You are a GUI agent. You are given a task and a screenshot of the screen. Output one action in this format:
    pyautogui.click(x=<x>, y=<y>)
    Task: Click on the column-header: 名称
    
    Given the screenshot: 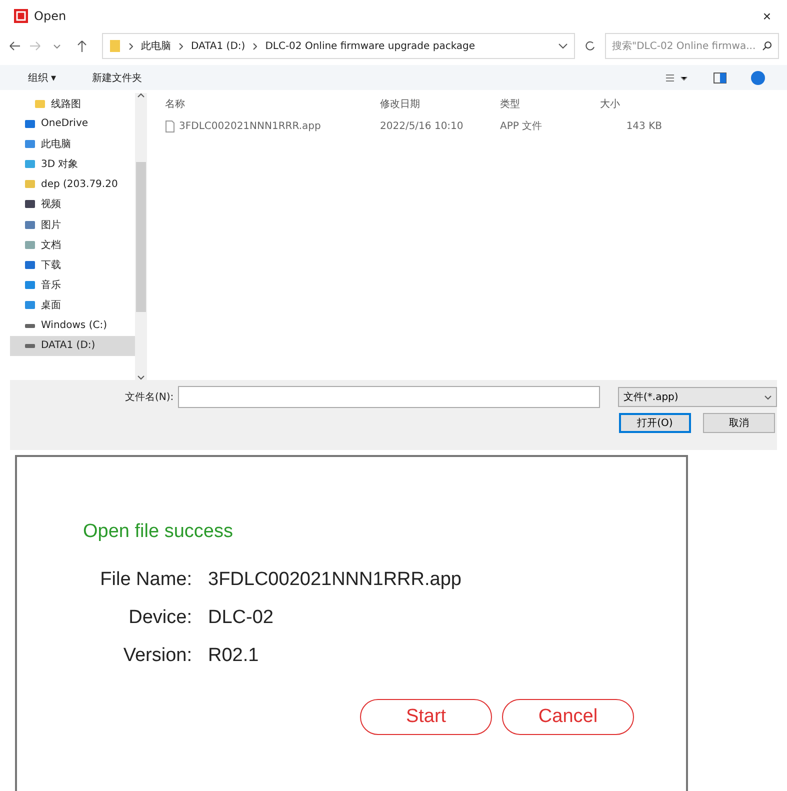 What is the action you would take?
    pyautogui.click(x=272, y=104)
    